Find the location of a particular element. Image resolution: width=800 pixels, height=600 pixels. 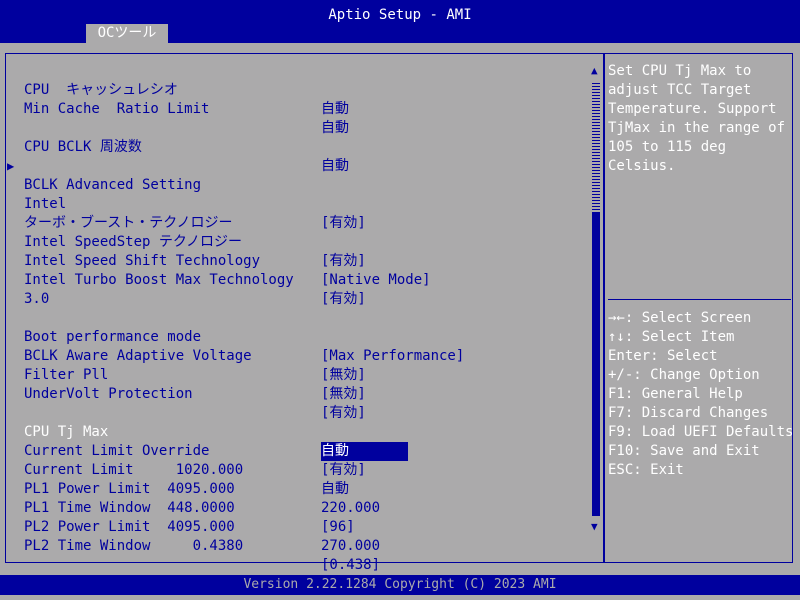

setting-row-turbo-boost-max-30-cont: 3.0 is located at coordinates (25, 289).